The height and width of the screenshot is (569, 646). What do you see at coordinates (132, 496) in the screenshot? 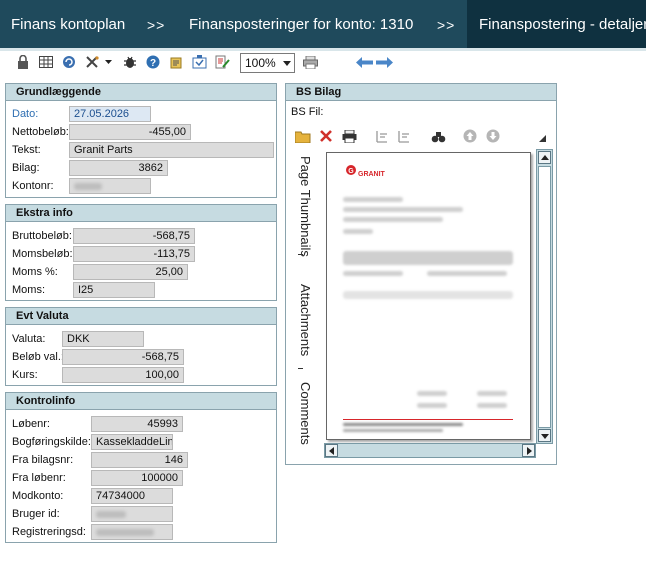
I see `modkonto-field: 74734000` at bounding box center [132, 496].